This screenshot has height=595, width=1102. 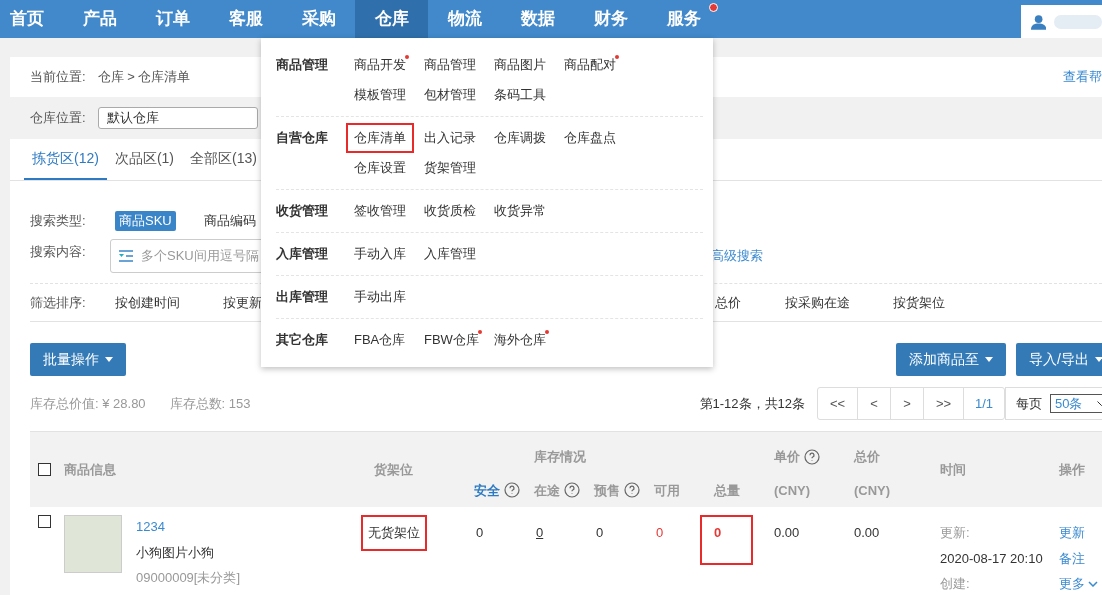 I want to click on search-type-label: 搜索类型:, so click(x=58, y=221).